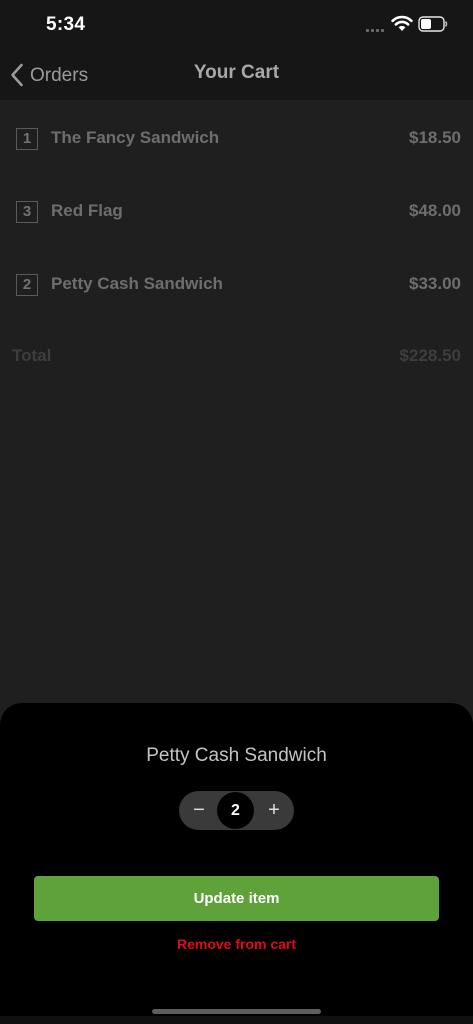 This screenshot has height=1024, width=473. Describe the element at coordinates (236, 755) in the screenshot. I see `sheet-item-title: Petty Cash Sandwich` at that location.